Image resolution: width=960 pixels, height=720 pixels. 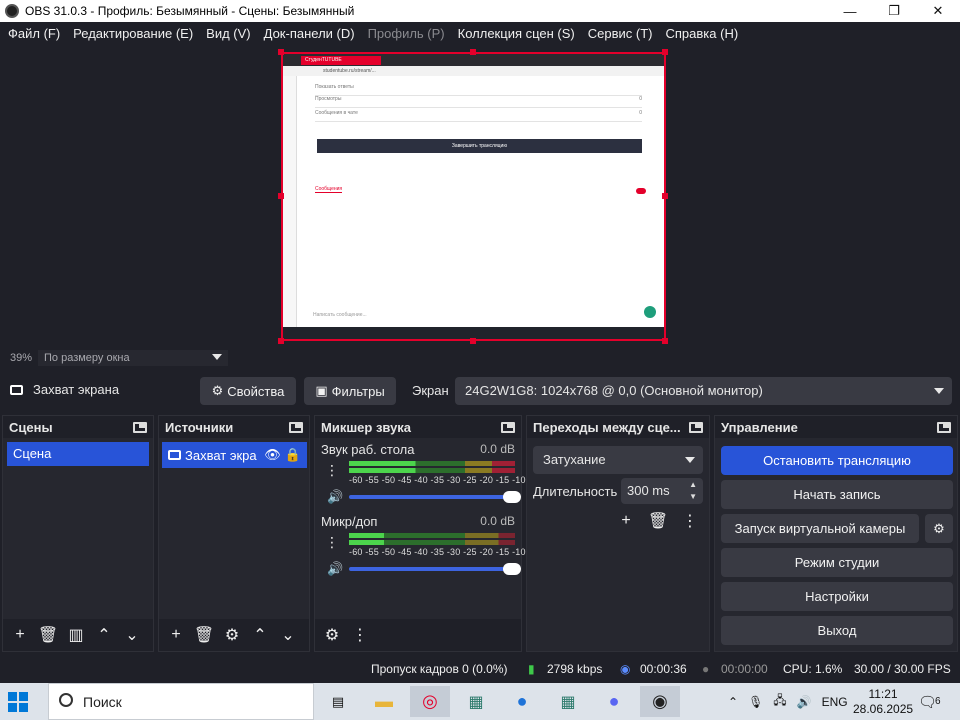 I want to click on chevron-down-icon: ▼, so click(x=693, y=496).